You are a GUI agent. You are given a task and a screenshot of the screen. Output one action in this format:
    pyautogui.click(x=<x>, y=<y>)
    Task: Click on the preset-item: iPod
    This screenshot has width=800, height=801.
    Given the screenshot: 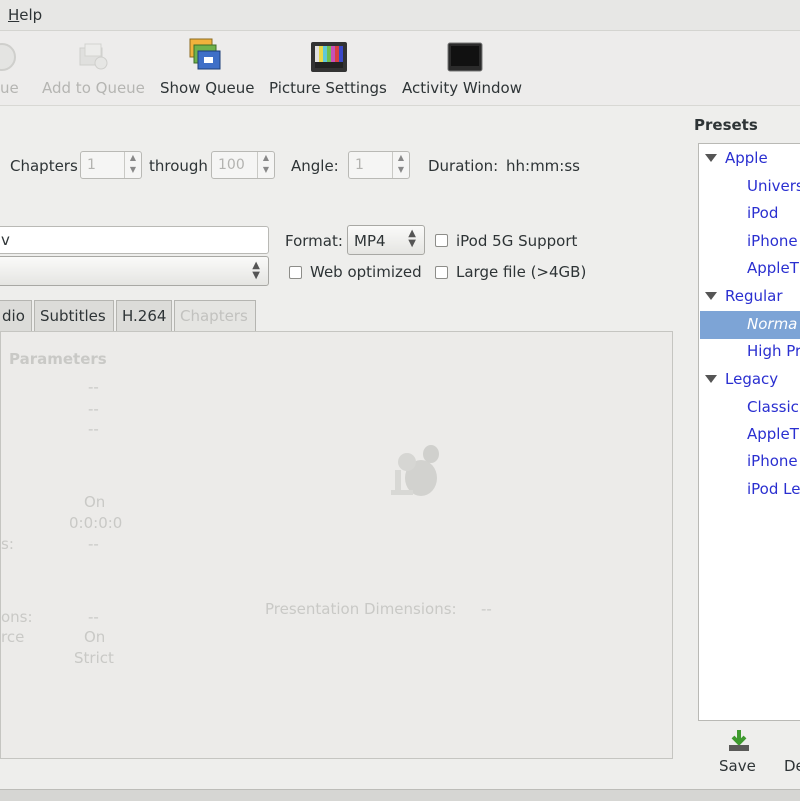 What is the action you would take?
    pyautogui.click(x=762, y=213)
    